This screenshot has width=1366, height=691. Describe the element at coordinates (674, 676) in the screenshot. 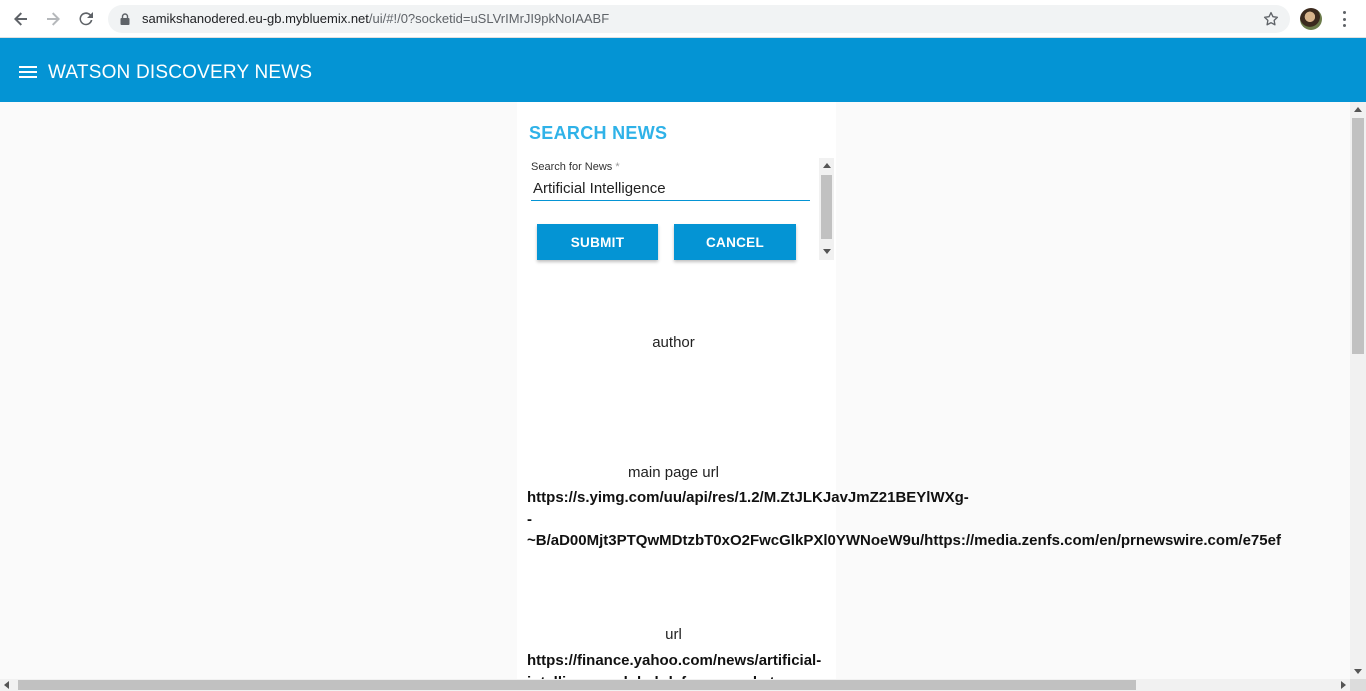

I see `url-line: intelligence-global-defense-market` at that location.